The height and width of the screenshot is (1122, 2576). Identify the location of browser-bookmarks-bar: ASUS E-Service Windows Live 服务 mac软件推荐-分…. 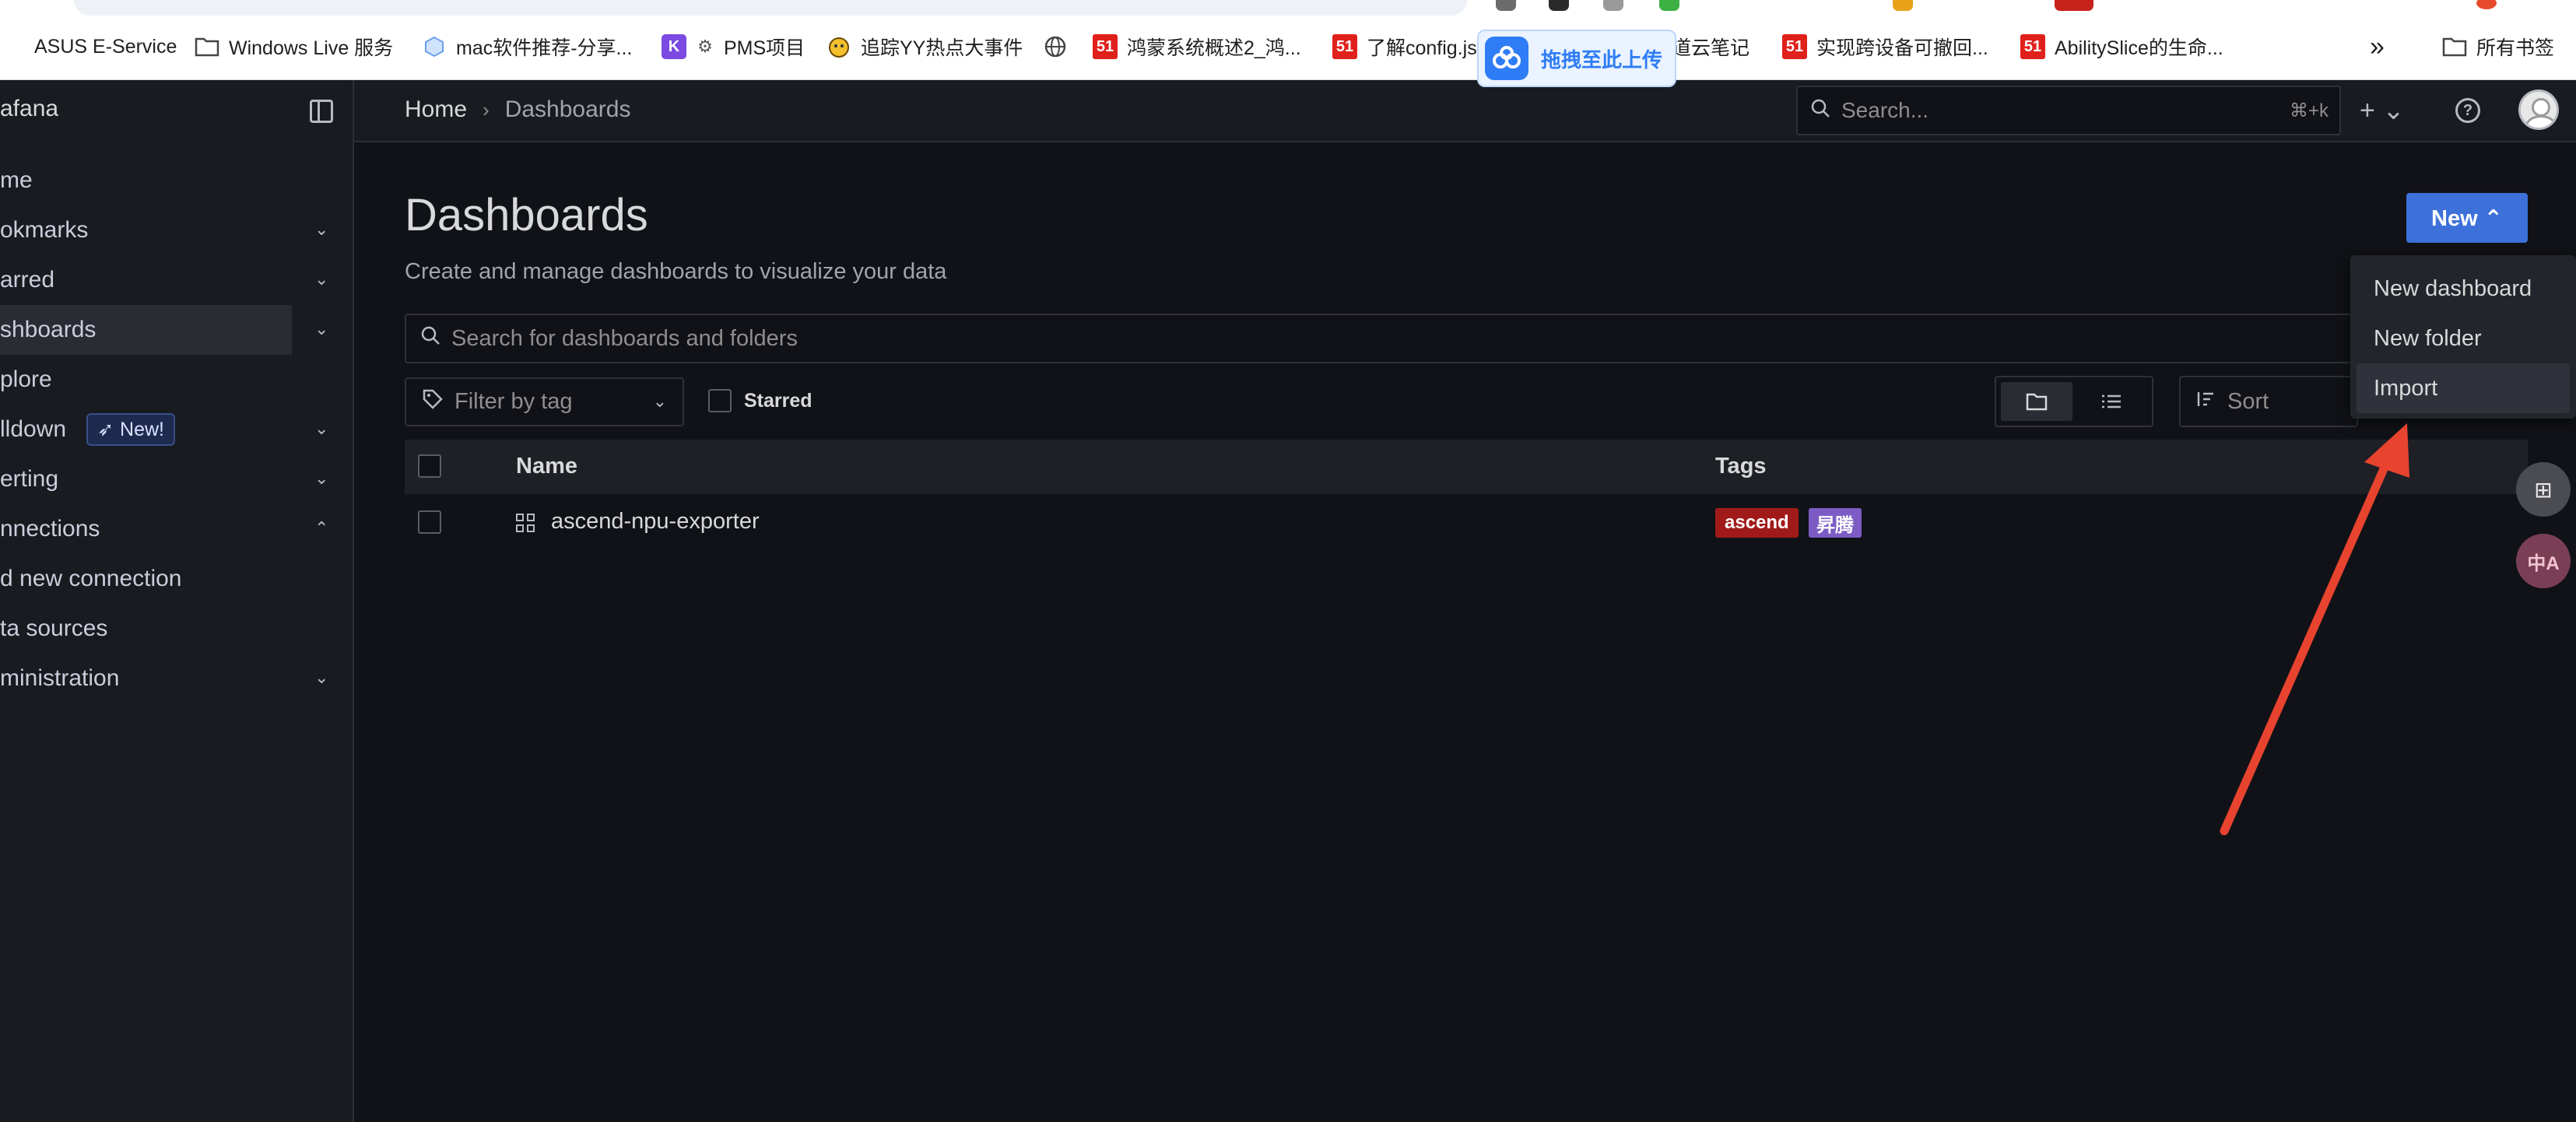
(1288, 40).